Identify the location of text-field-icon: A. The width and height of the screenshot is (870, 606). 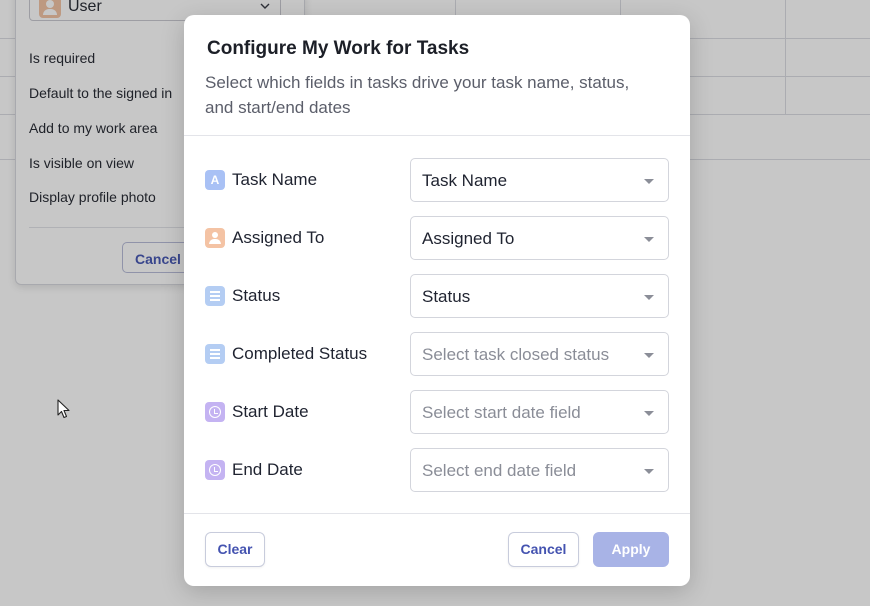
(215, 180).